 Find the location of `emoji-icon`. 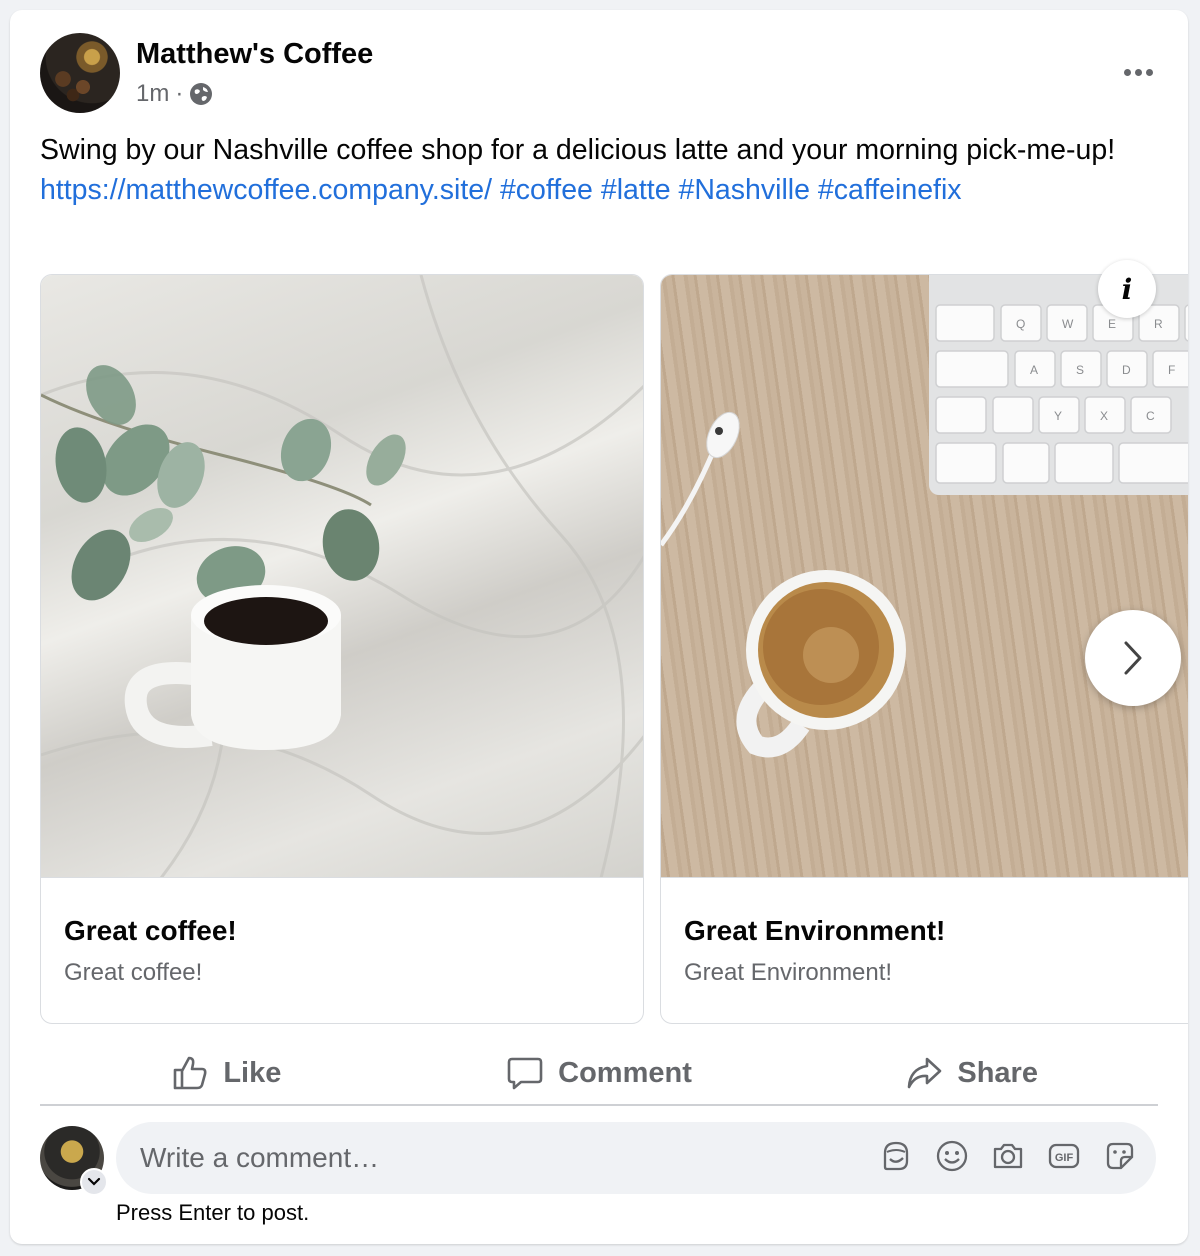

emoji-icon is located at coordinates (952, 1156).